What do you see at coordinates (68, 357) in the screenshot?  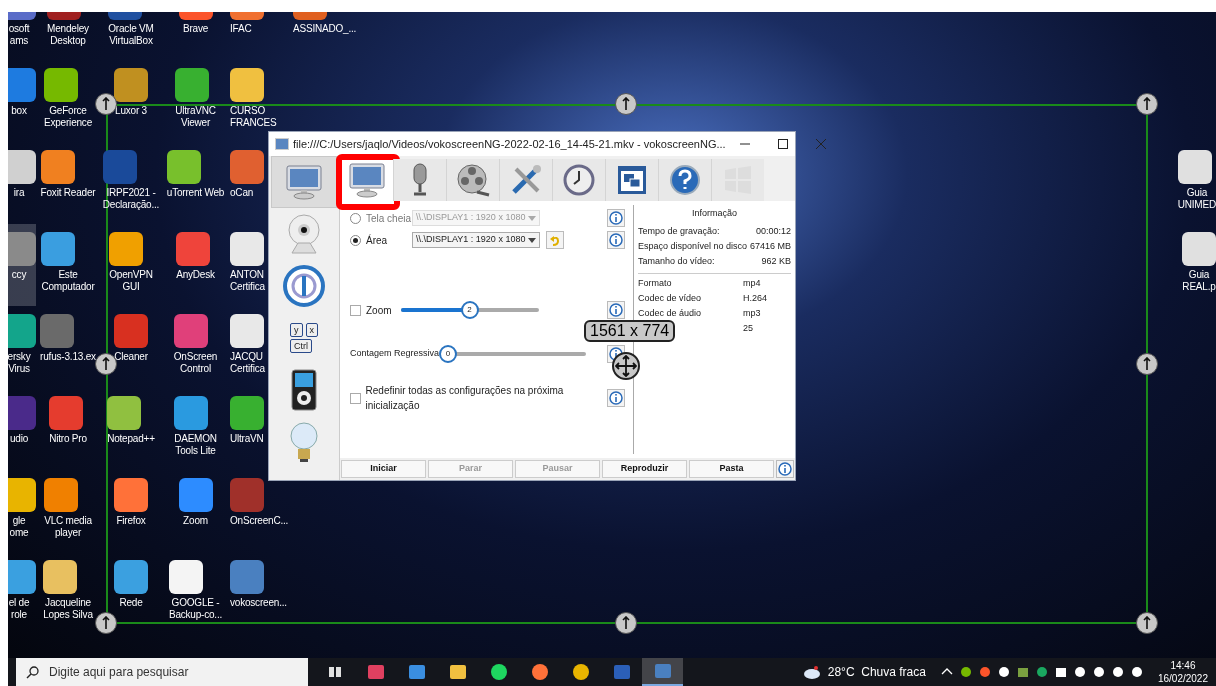 I see `desktop-icon-label: rufus-3.13.ex` at bounding box center [68, 357].